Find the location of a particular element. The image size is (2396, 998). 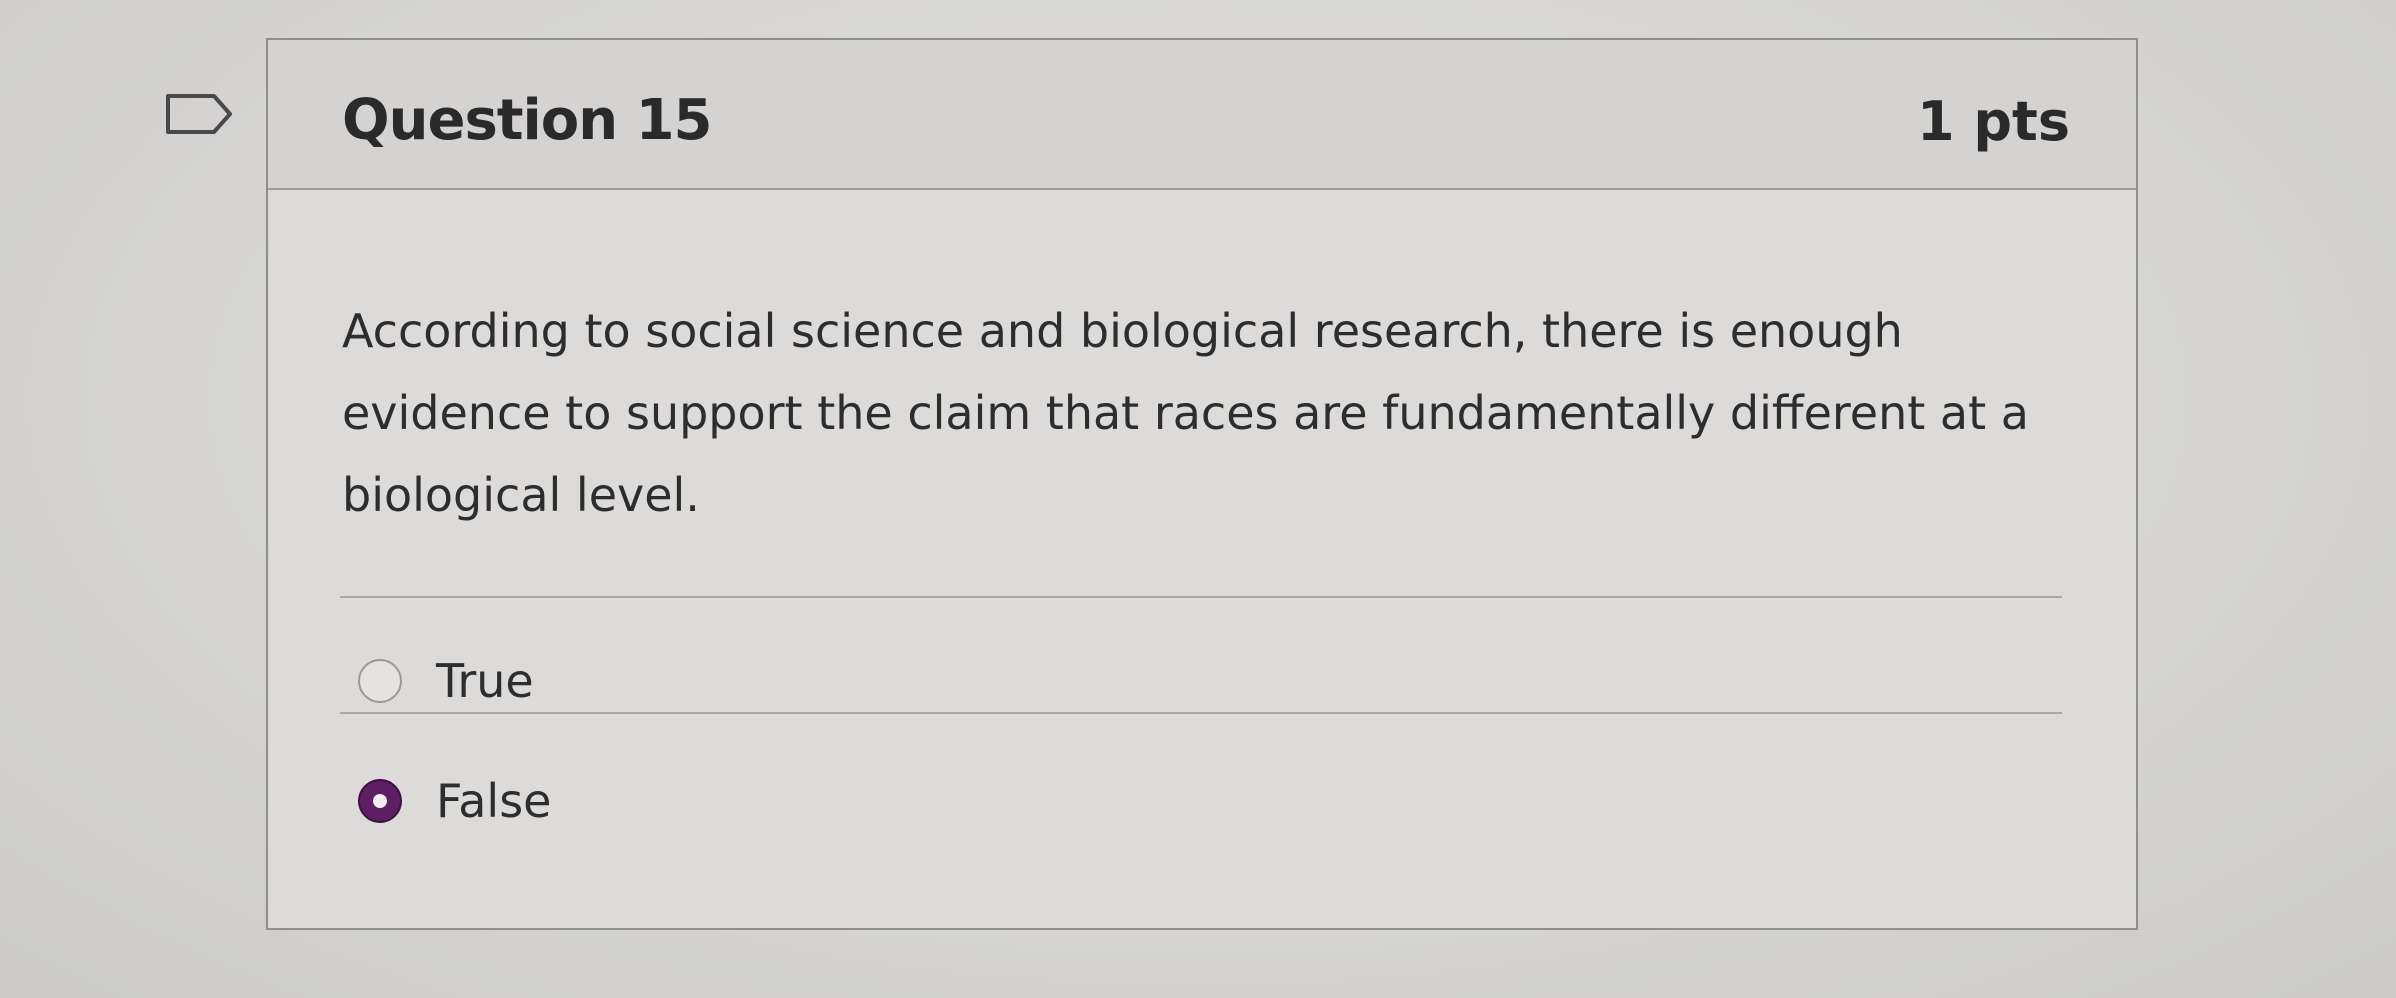

answer-option-true: True is located at coordinates (446, 681).